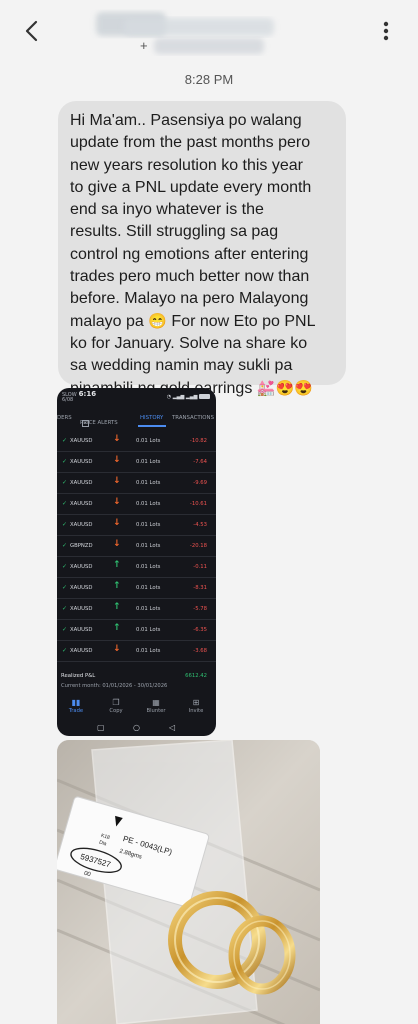 The width and height of the screenshot is (418, 1024). I want to click on nav-copy: ❐ Copy, so click(116, 706).